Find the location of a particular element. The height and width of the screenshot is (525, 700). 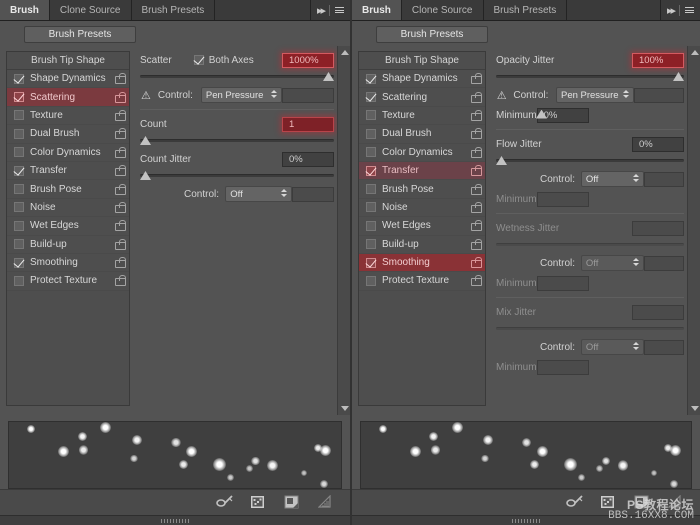

control-select-1: Pen Pressure is located at coordinates (241, 95).